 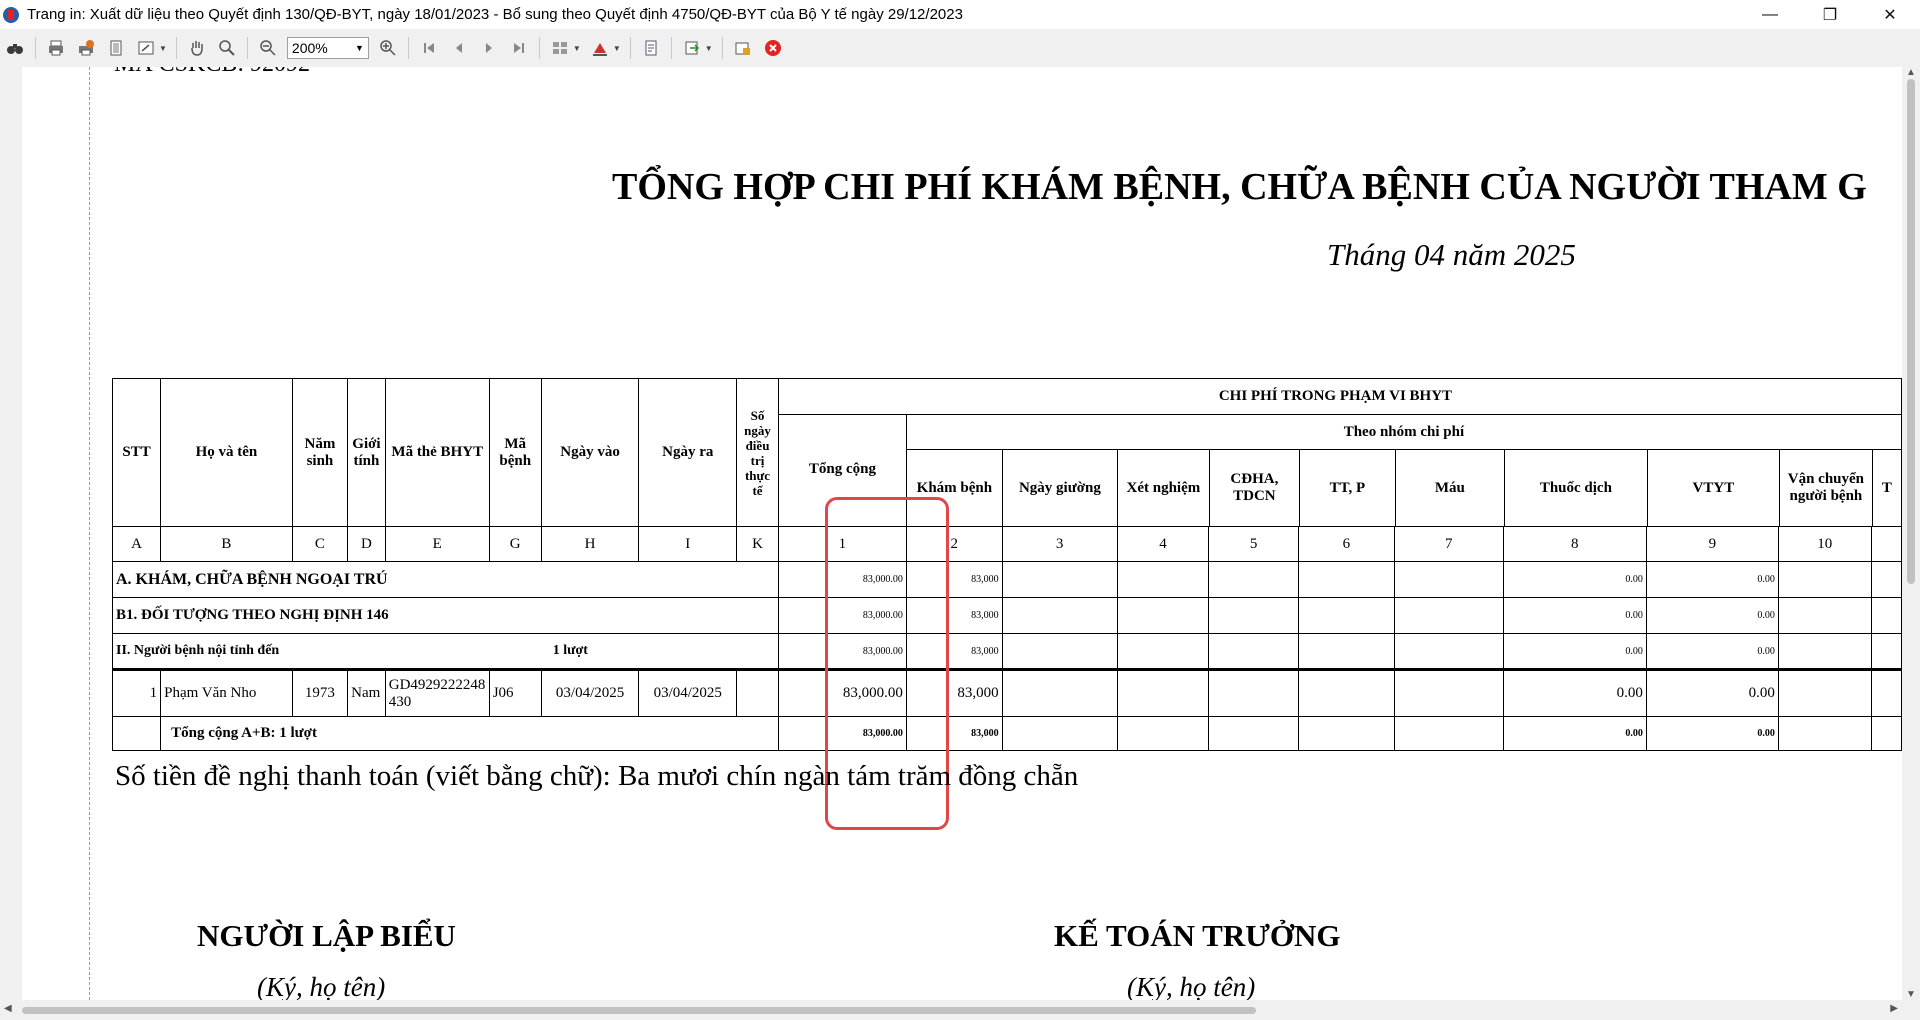 I want to click on zoom-select: 200% ▼, so click(x=327, y=48).